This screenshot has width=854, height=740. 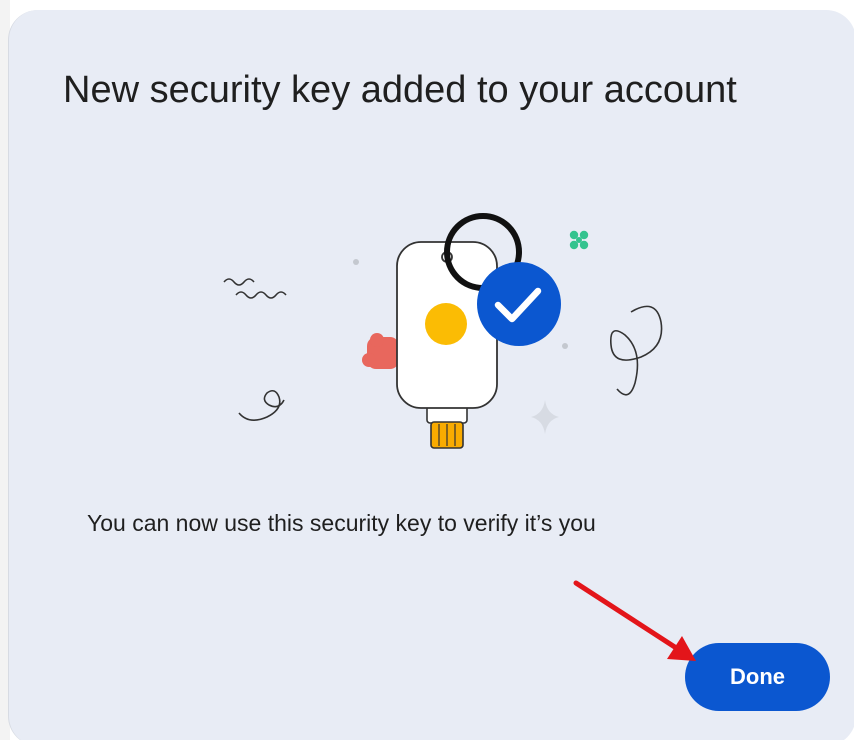 What do you see at coordinates (545, 417) in the screenshot?
I see `sparkle-icon` at bounding box center [545, 417].